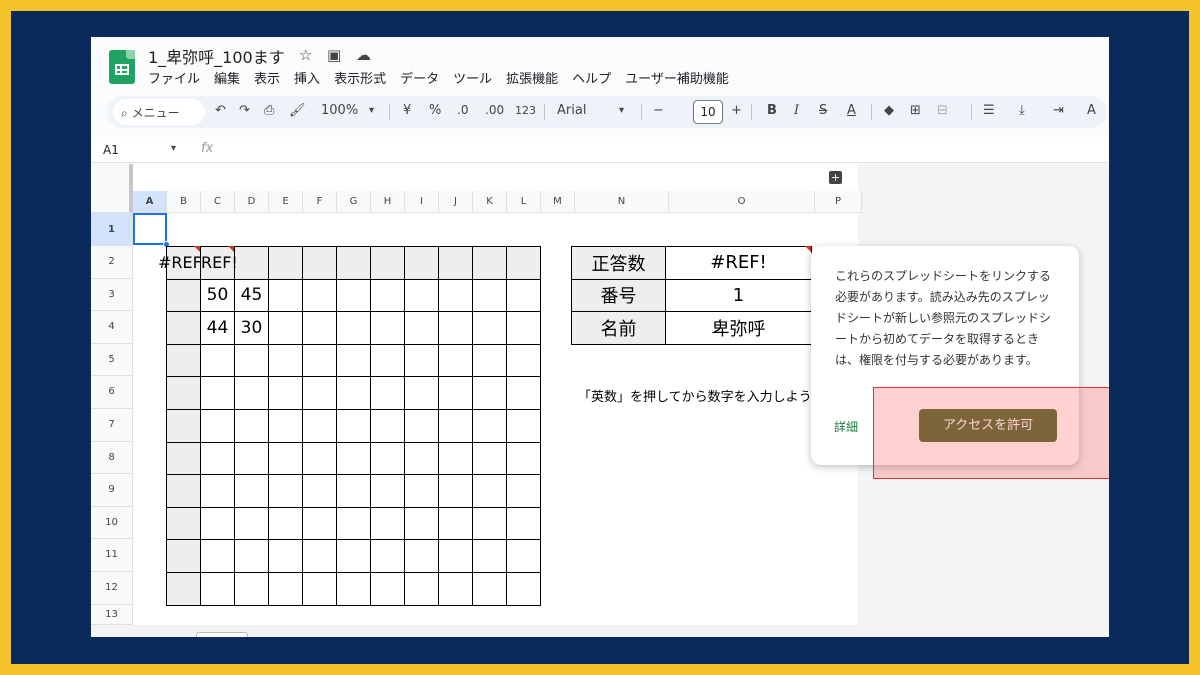  What do you see at coordinates (111, 150) in the screenshot?
I see `name-box: A1` at bounding box center [111, 150].